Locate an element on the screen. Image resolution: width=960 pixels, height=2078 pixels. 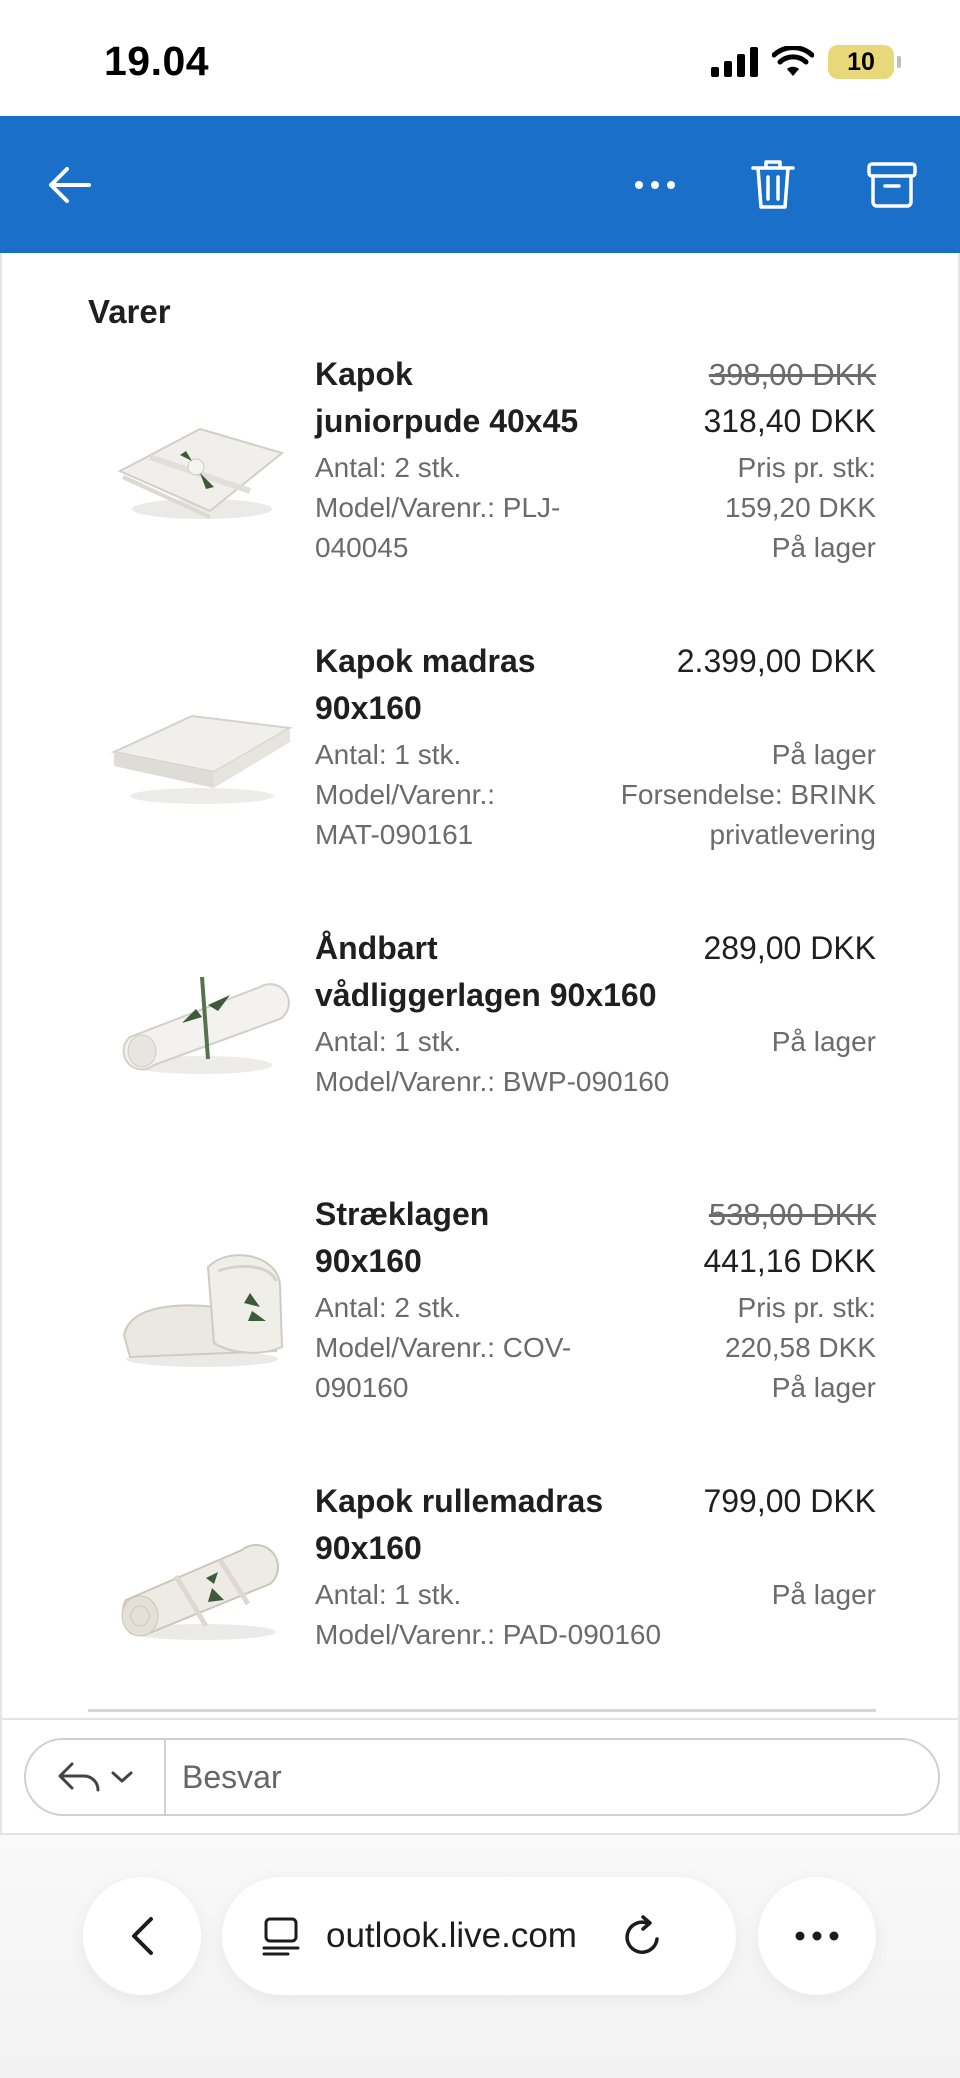
url-text: outlook.live.com is located at coordinates (451, 1935).